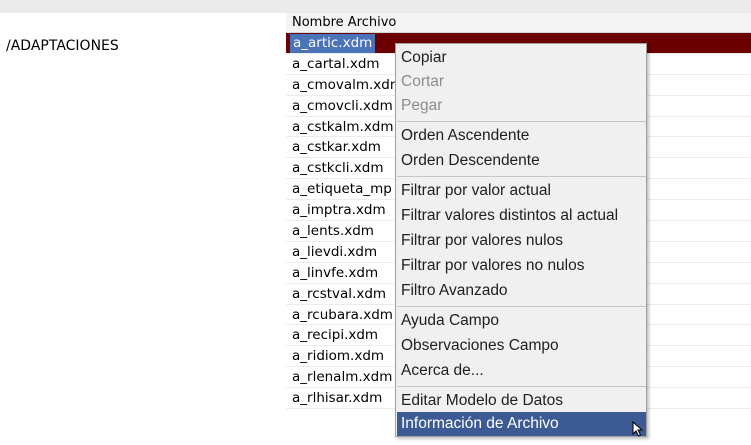 This screenshot has width=751, height=445. Describe the element at coordinates (335, 335) in the screenshot. I see `file-name-cell: a_recipi.xdm` at that location.